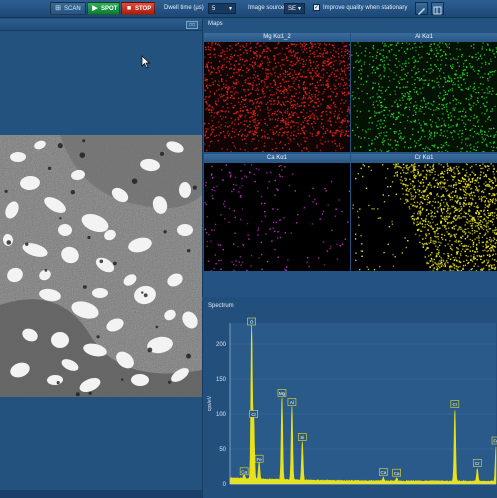 This screenshot has width=497, height=498. I want to click on y-tick-label: 100, so click(221, 415).